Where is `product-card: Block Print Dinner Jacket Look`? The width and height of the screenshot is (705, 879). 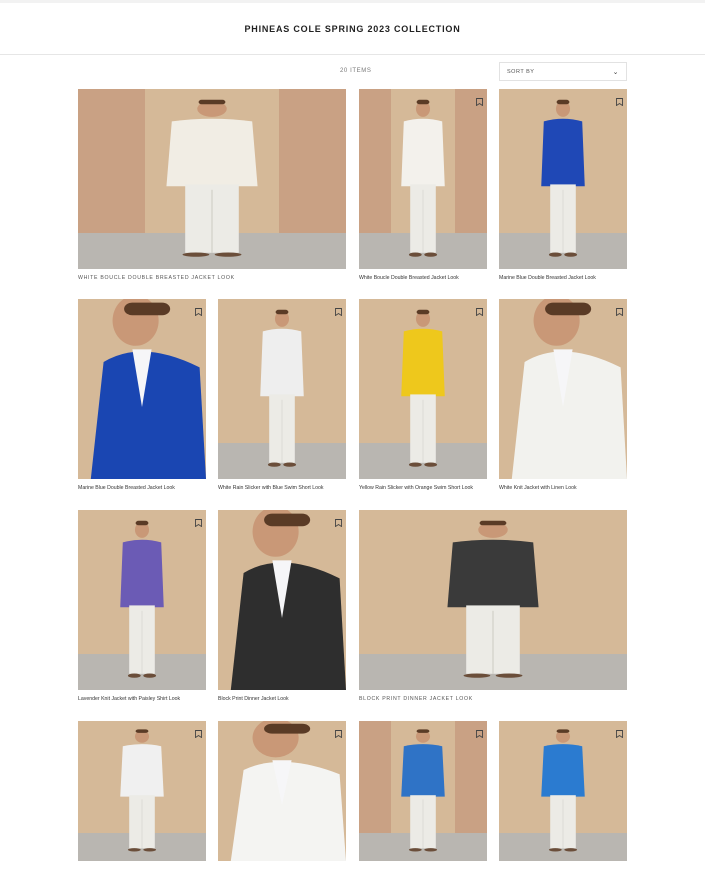
product-card: Block Print Dinner Jacket Look is located at coordinates (282, 609).